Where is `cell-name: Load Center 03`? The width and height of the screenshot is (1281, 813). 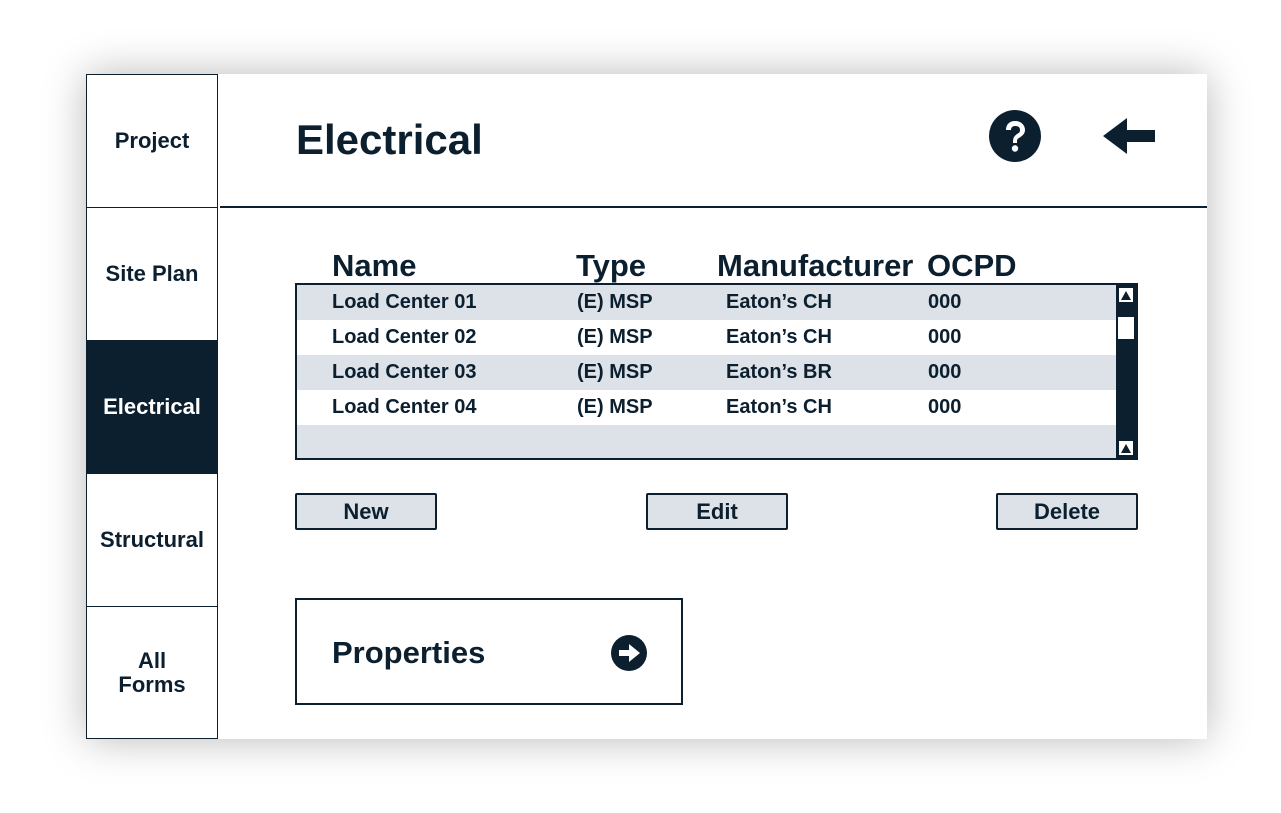
cell-name: Load Center 03 is located at coordinates (404, 372).